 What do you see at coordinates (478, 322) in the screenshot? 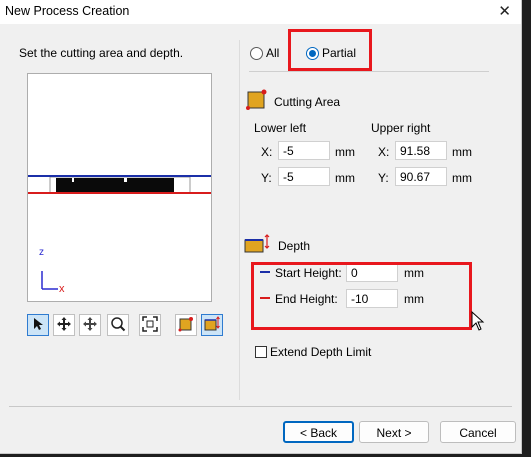
I see `mouse-cursor-icon` at bounding box center [478, 322].